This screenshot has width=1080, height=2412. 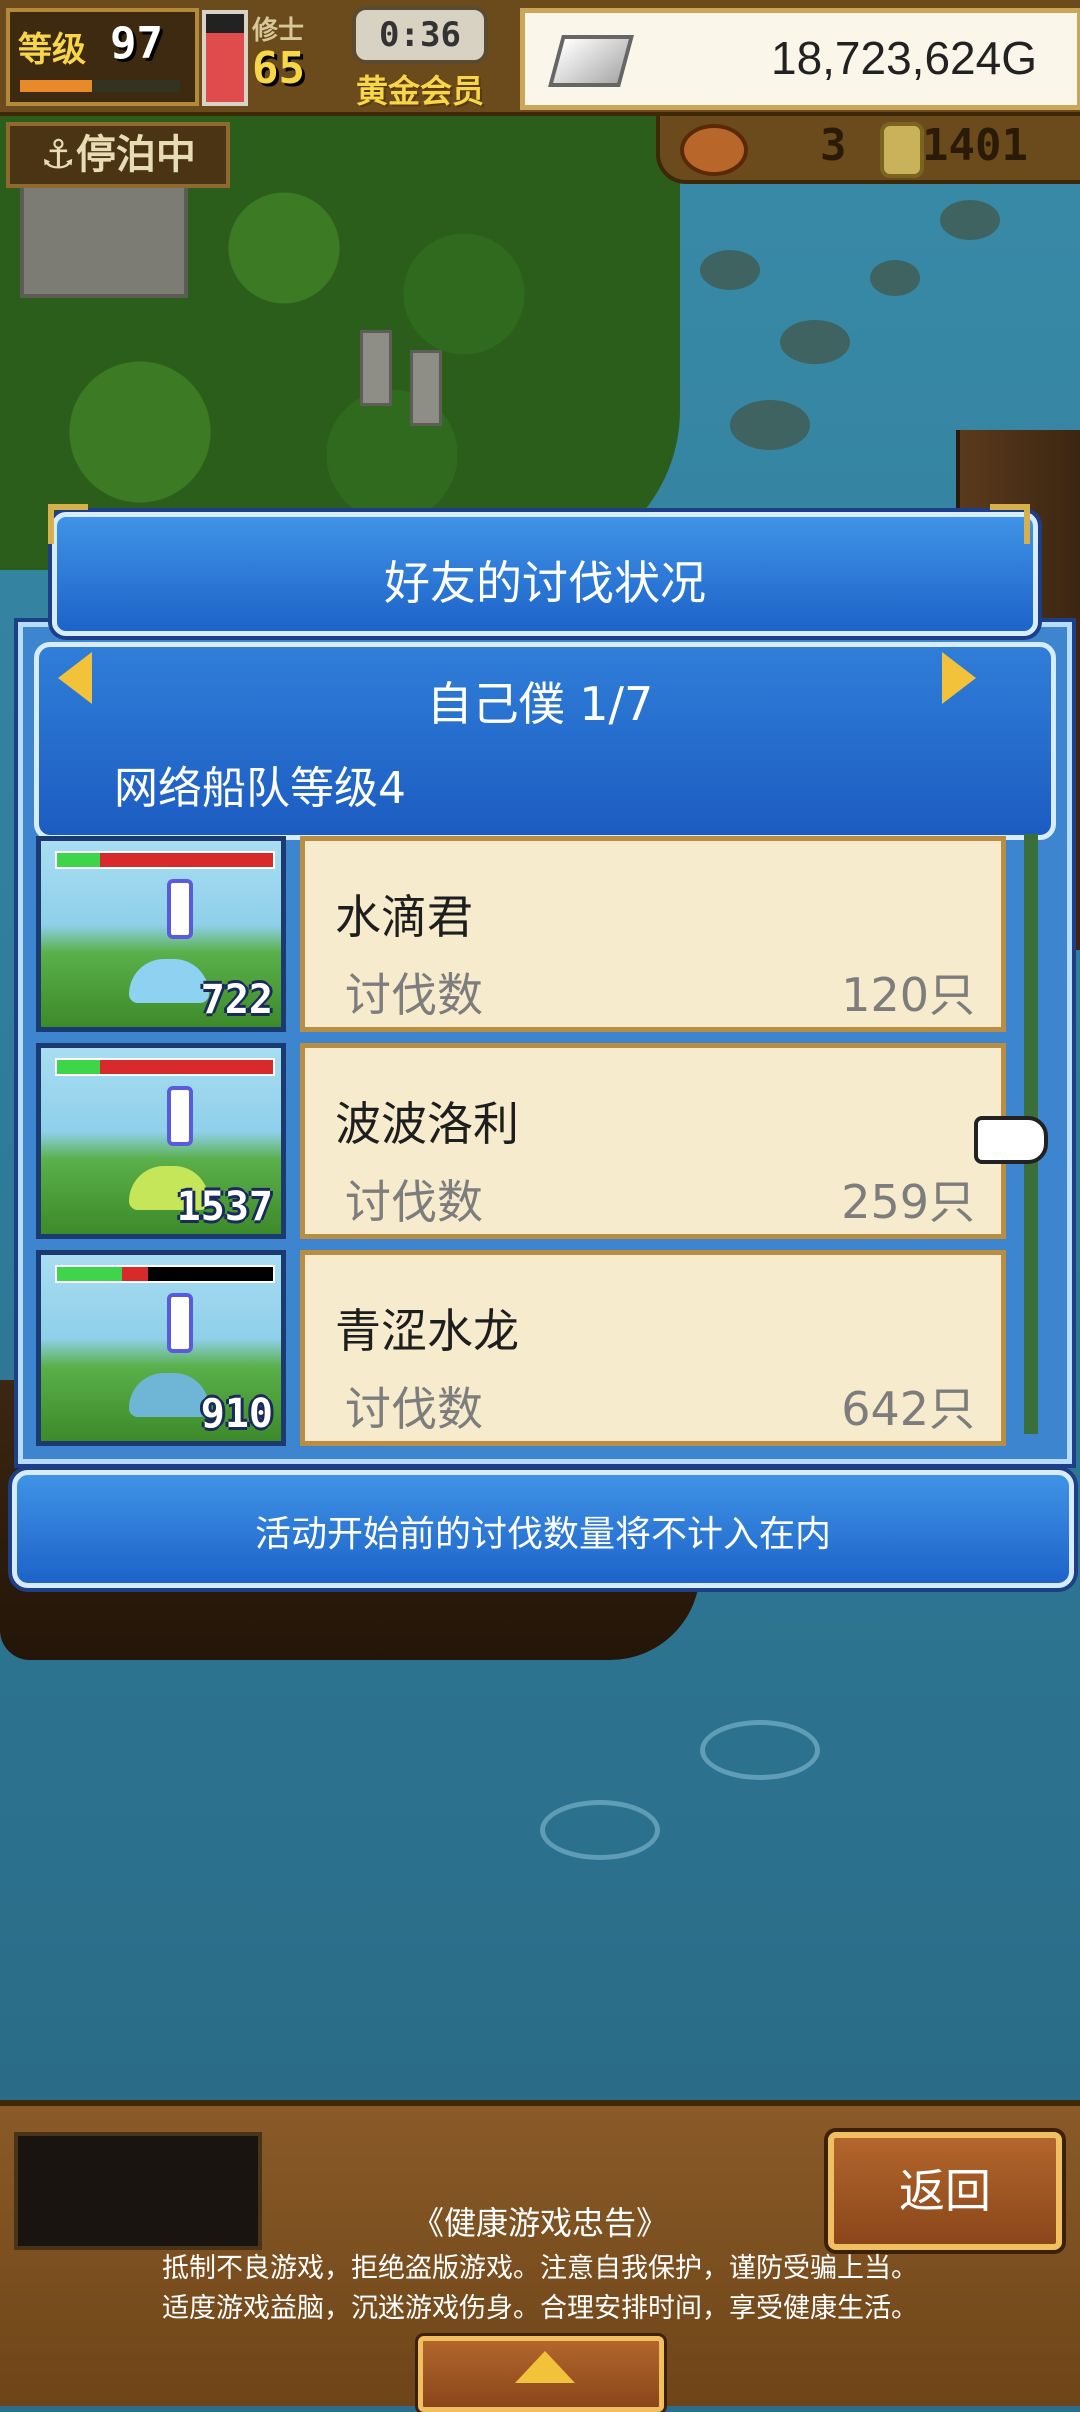 I want to click on page-label: 自己僕 1/7, so click(x=540, y=704).